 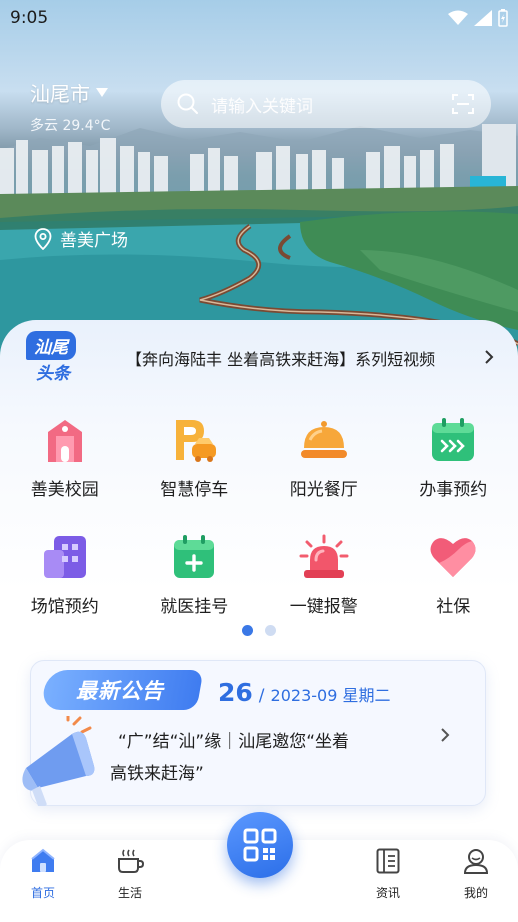 I want to click on caret-down-icon, so click(x=102, y=92).